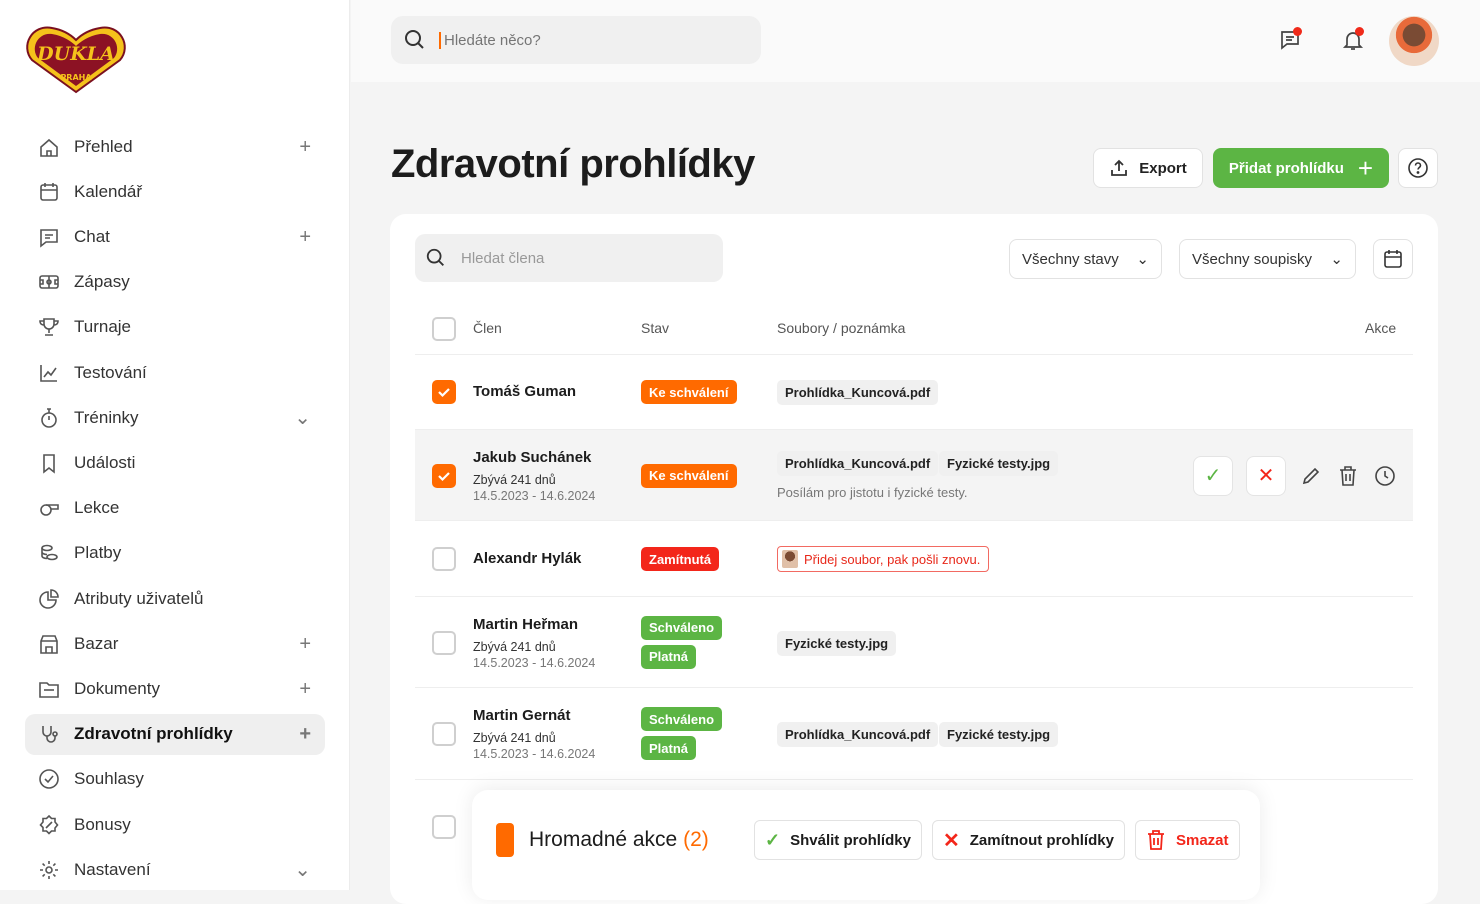 The width and height of the screenshot is (1480, 904). I want to click on sidebar-item-chat: Chat +, so click(175, 236).